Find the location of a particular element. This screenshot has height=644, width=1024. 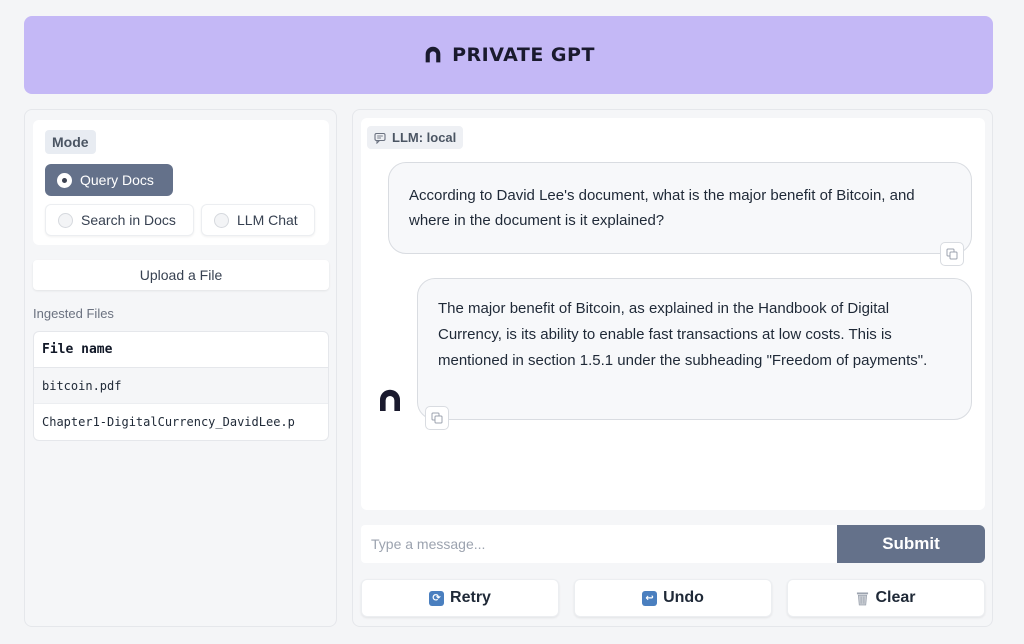

llm-badge: LLM: local is located at coordinates (415, 137).